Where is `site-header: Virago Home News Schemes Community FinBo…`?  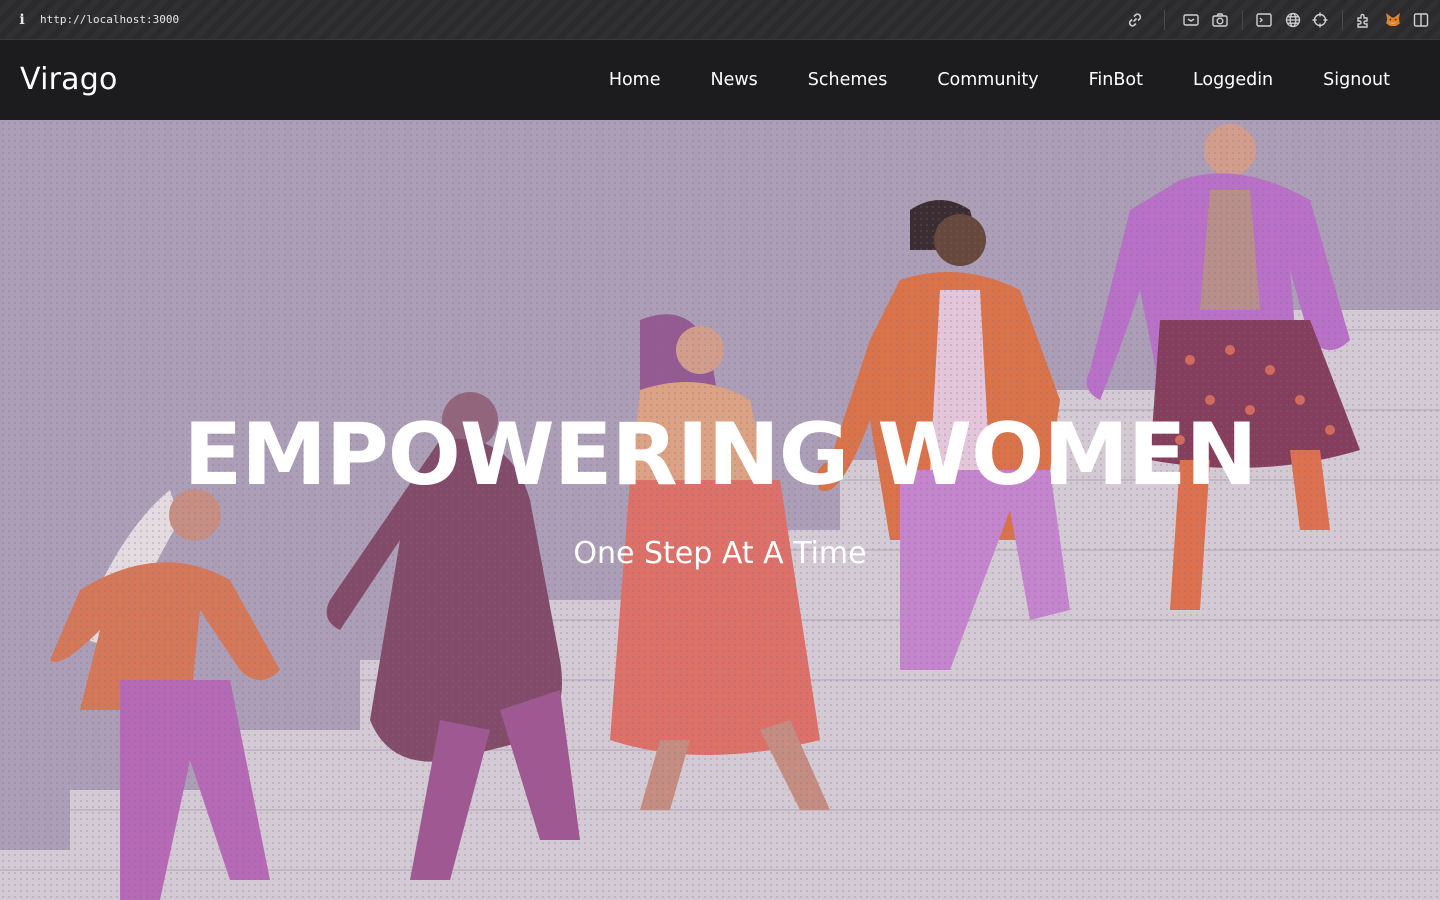 site-header: Virago Home News Schemes Community FinBo… is located at coordinates (720, 80).